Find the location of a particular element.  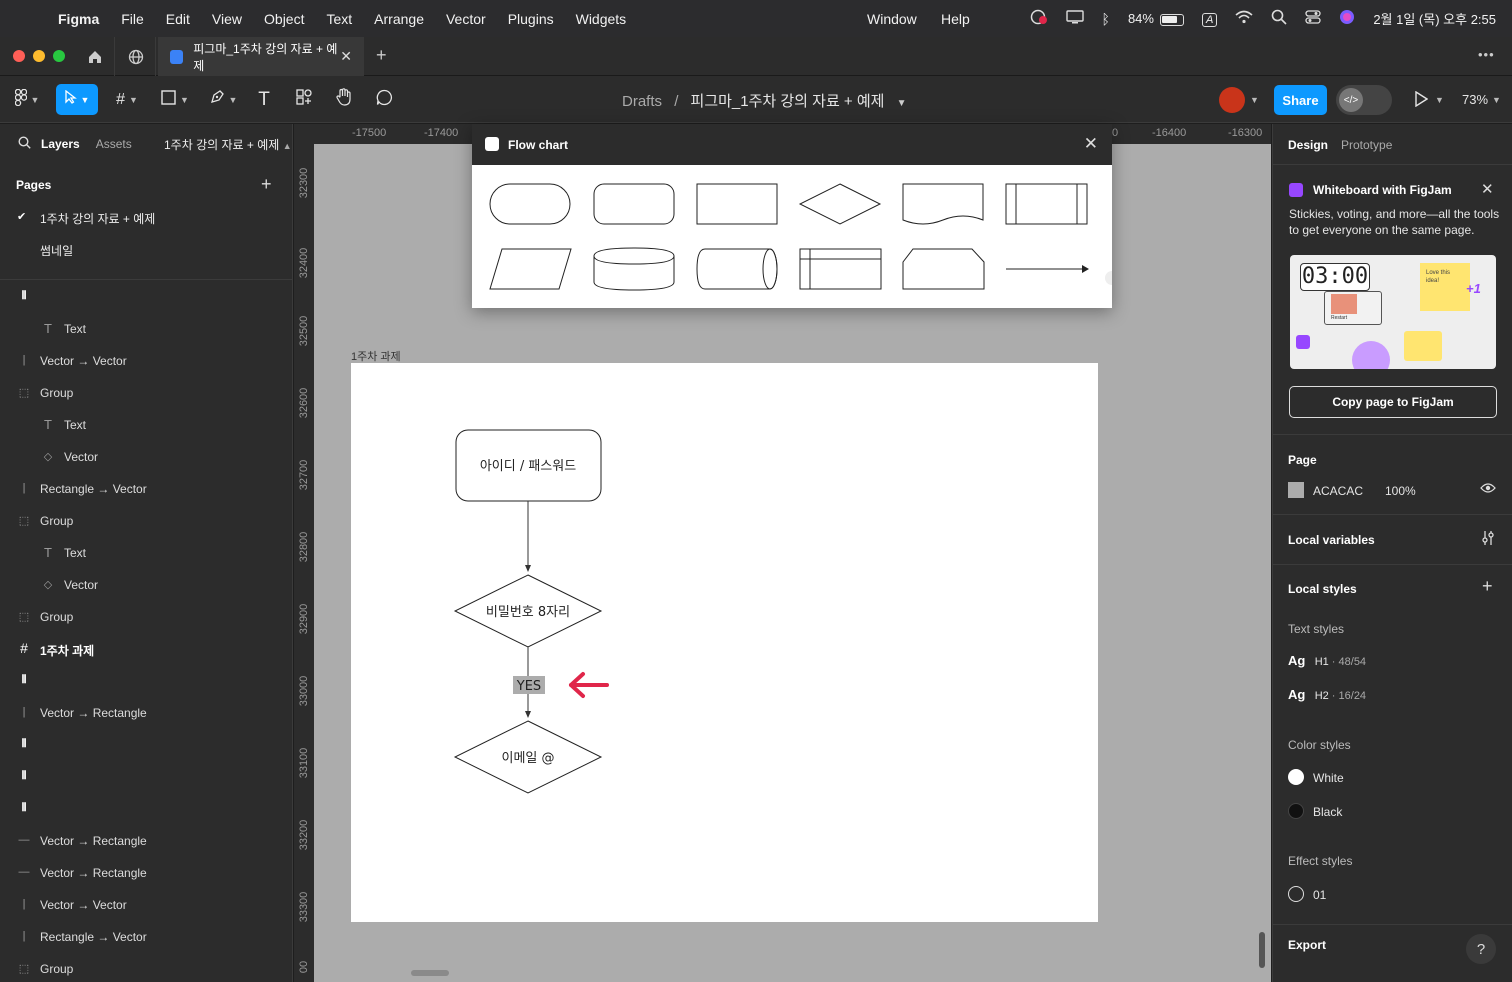

window-close-button is located at coordinates (19, 56).